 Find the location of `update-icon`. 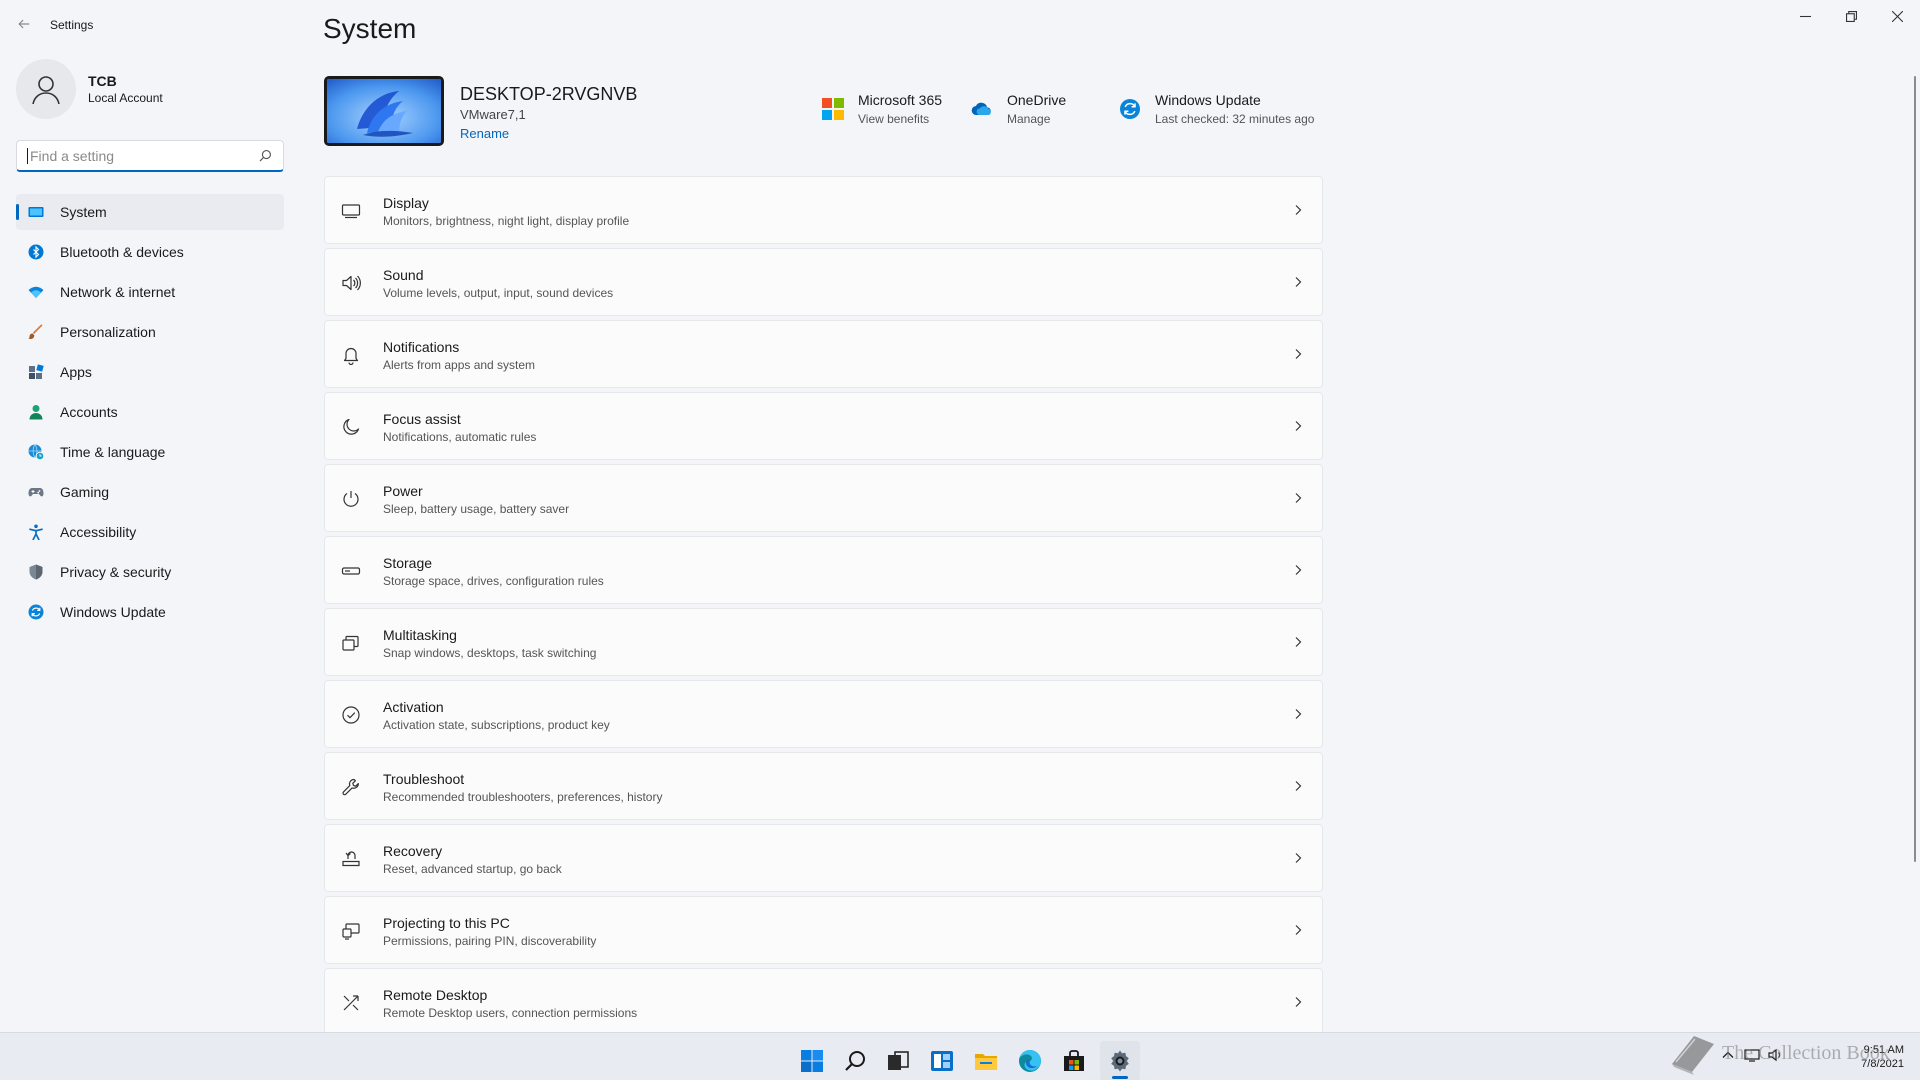

update-icon is located at coordinates (36, 612).